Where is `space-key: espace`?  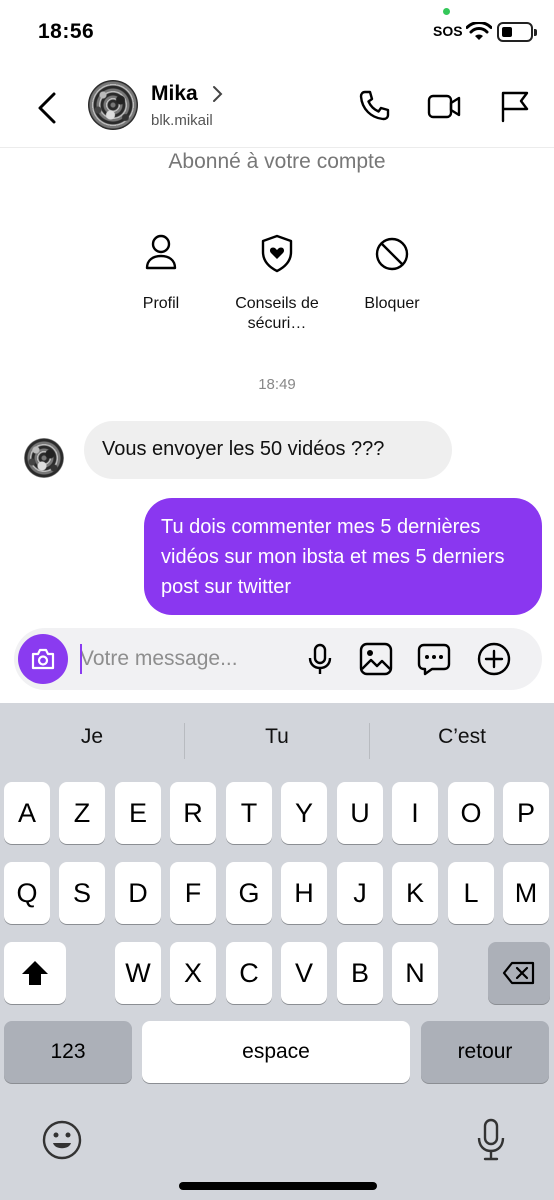
space-key: espace is located at coordinates (276, 1052).